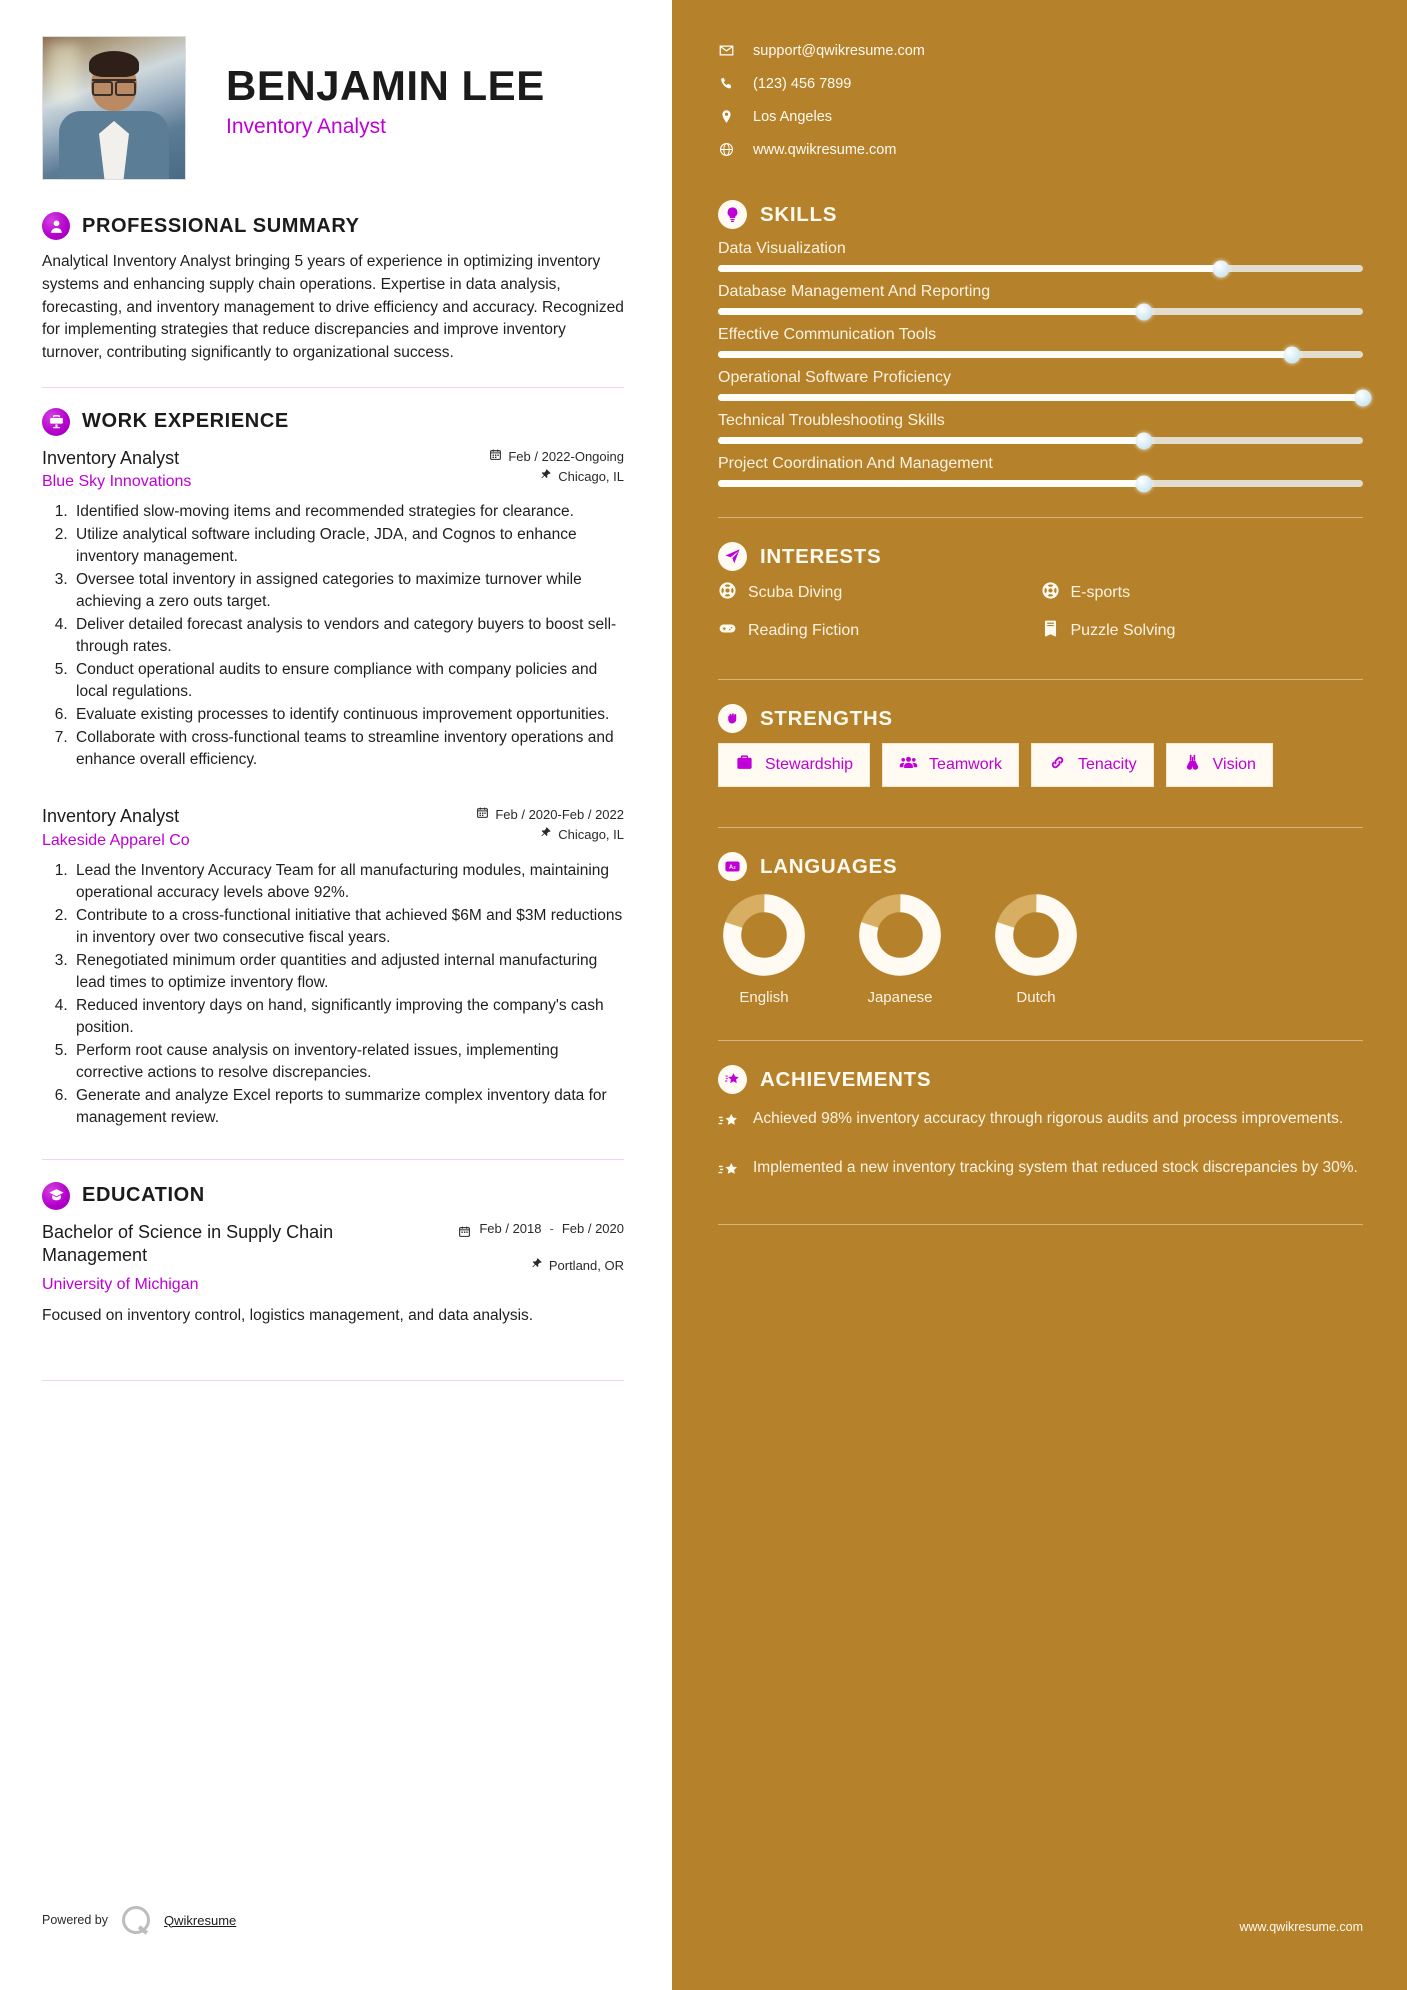 This screenshot has width=1407, height=1990. What do you see at coordinates (825, 149) in the screenshot?
I see `contact-value: www.qwikresume.com` at bounding box center [825, 149].